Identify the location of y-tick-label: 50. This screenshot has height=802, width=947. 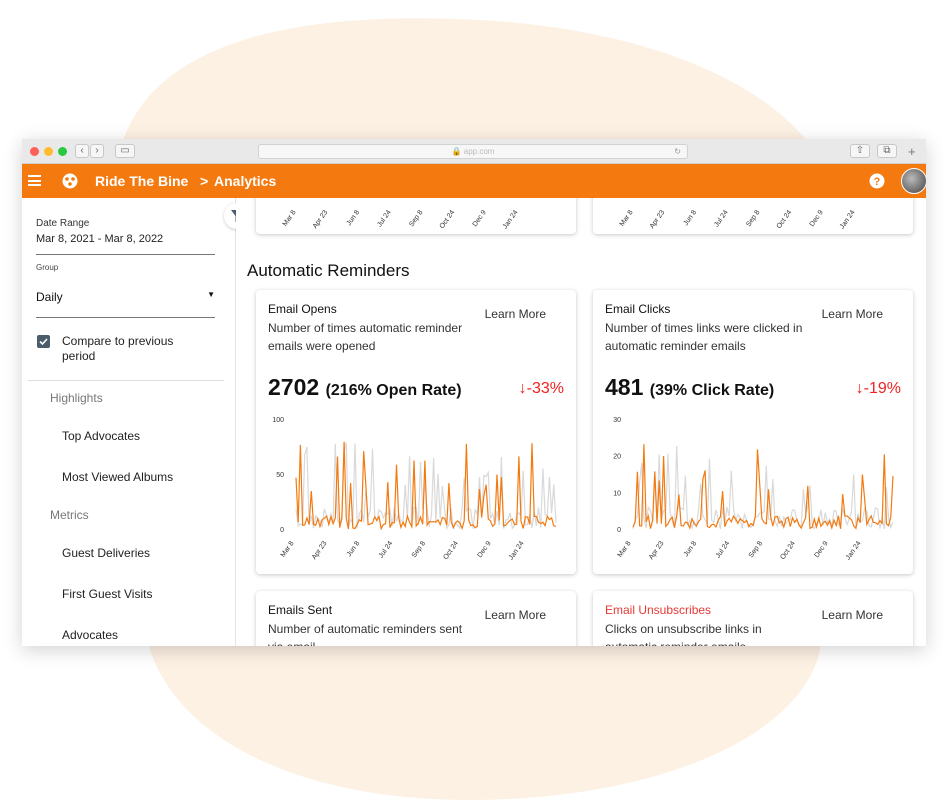
(280, 475).